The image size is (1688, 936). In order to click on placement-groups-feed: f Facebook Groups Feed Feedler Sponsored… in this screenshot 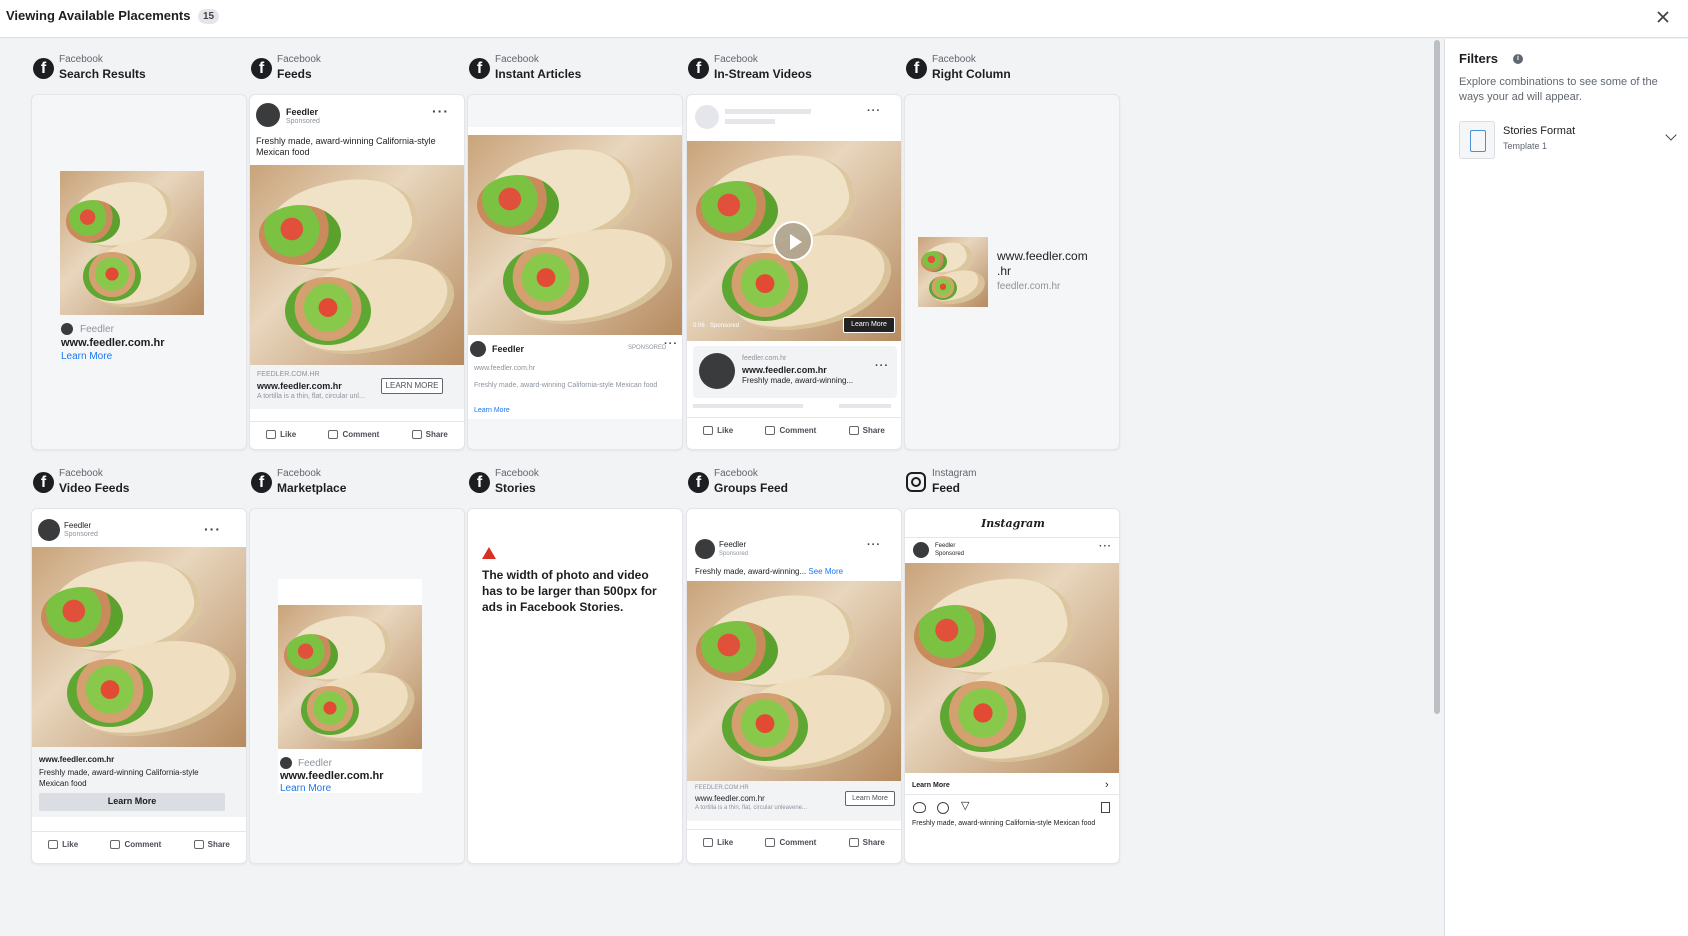, I will do `click(794, 666)`.